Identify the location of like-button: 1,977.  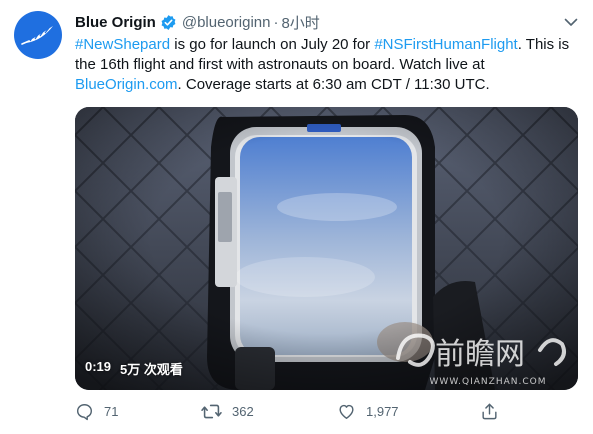
(368, 411).